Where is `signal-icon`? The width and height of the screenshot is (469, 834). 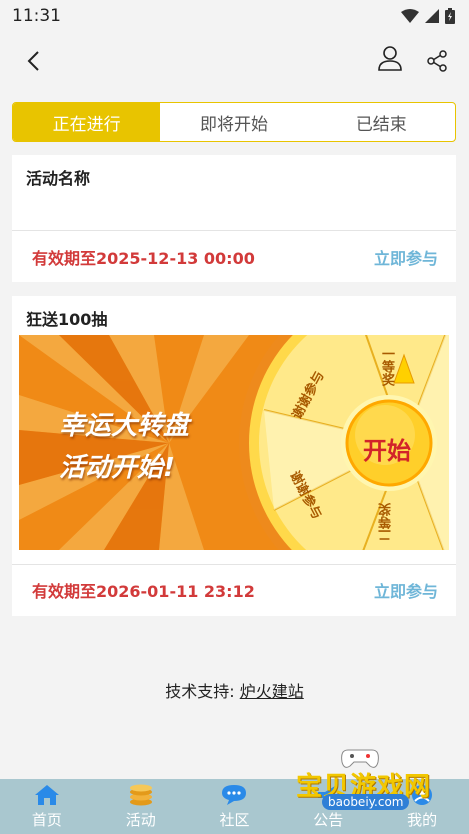 signal-icon is located at coordinates (432, 16).